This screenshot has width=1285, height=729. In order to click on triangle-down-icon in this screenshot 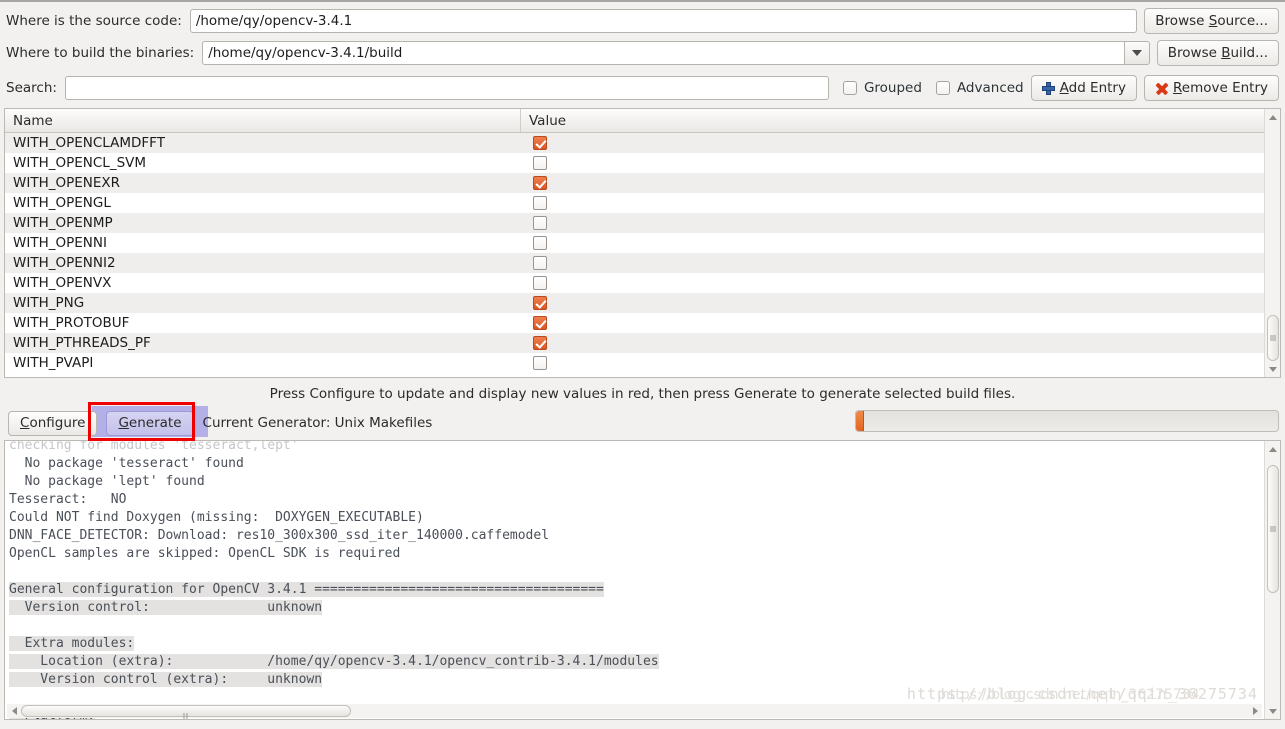, I will do `click(1273, 711)`.